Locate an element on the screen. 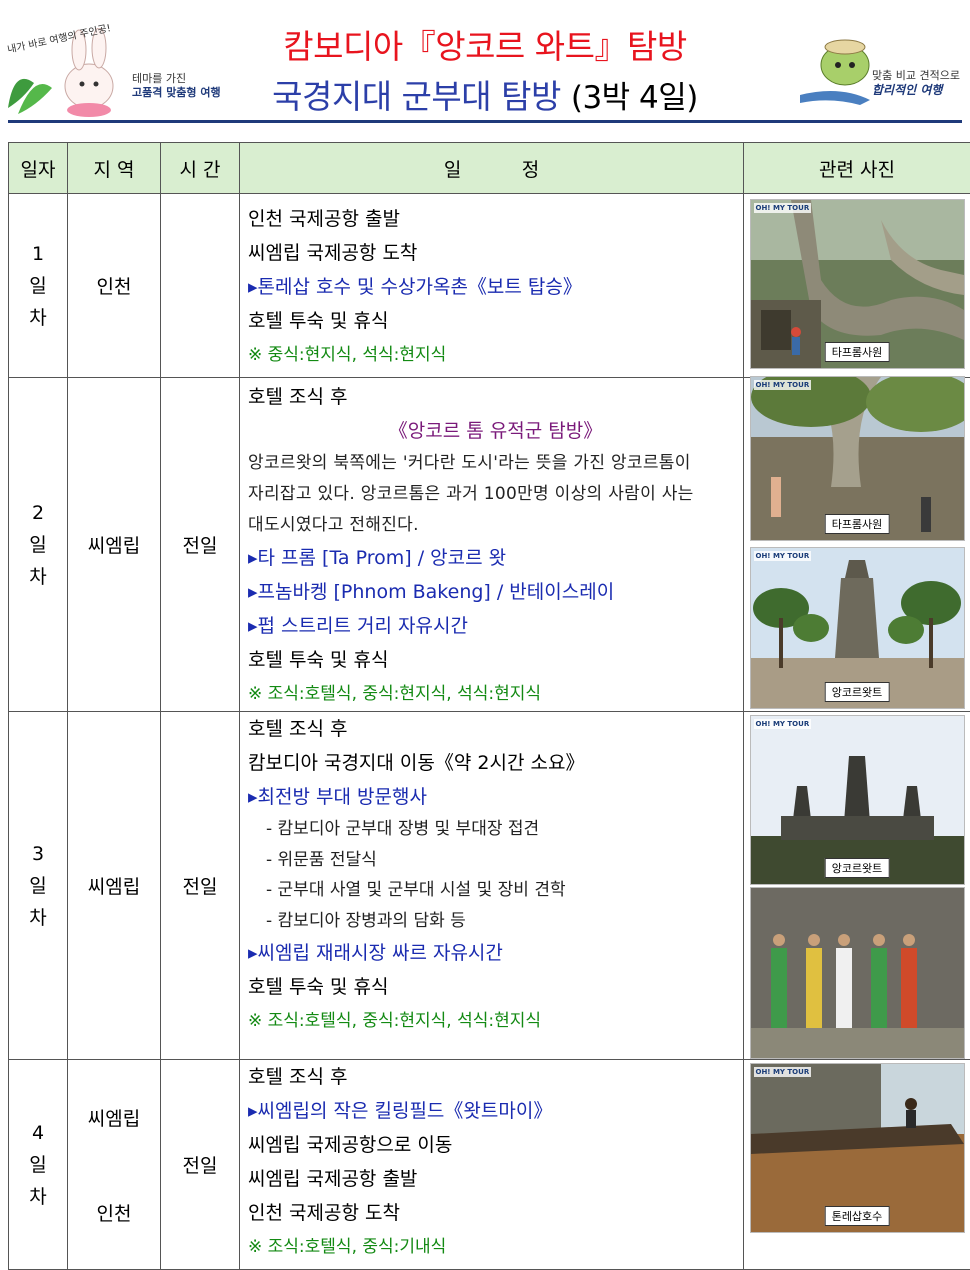 The height and width of the screenshot is (1270, 970). day-cell: 3 일 차 is located at coordinates (38, 885).